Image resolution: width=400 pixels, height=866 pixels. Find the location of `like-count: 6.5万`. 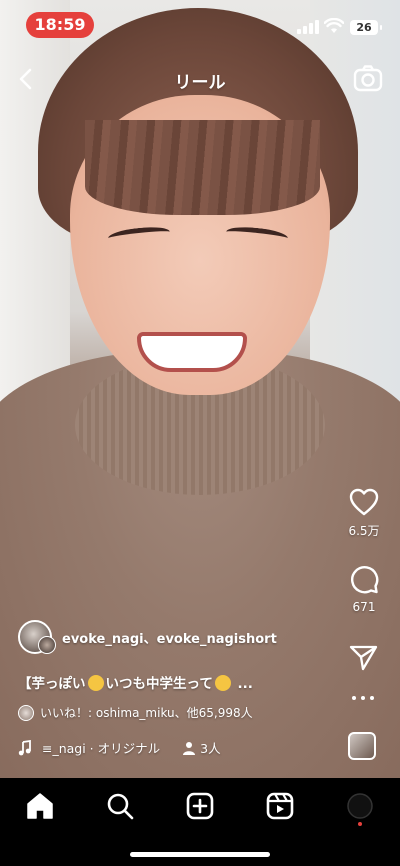

like-count: 6.5万 is located at coordinates (364, 531).